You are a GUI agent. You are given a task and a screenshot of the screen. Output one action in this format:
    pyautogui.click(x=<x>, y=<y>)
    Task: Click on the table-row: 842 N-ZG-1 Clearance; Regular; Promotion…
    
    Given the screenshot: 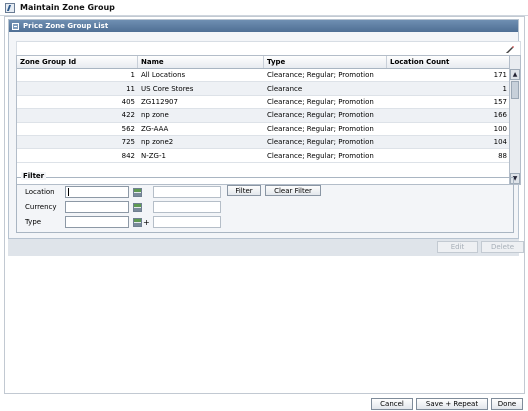 What is the action you would take?
    pyautogui.click(x=263, y=156)
    